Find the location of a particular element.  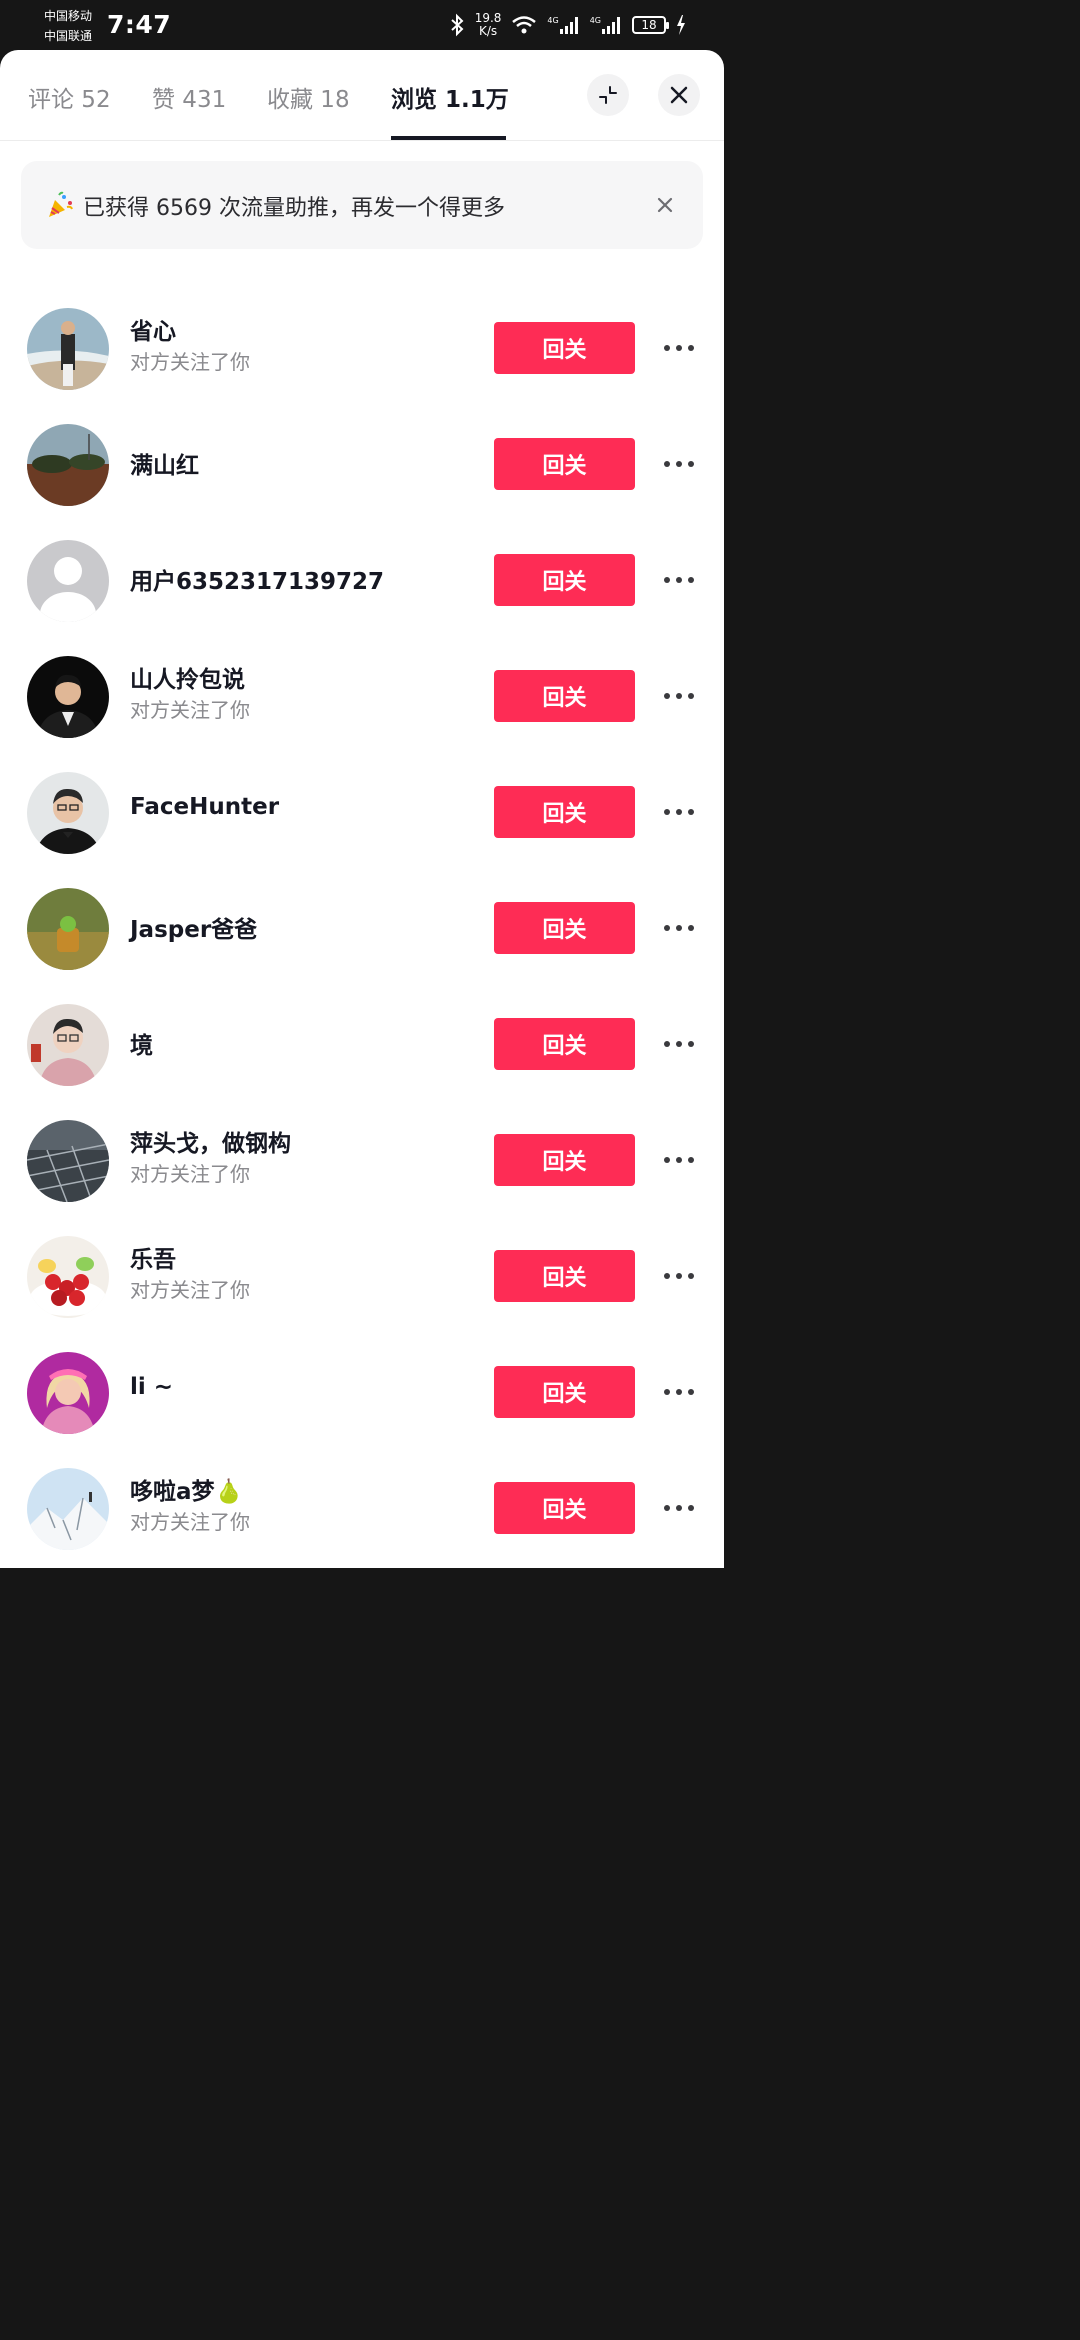

clock: 7:47 is located at coordinates (139, 24).